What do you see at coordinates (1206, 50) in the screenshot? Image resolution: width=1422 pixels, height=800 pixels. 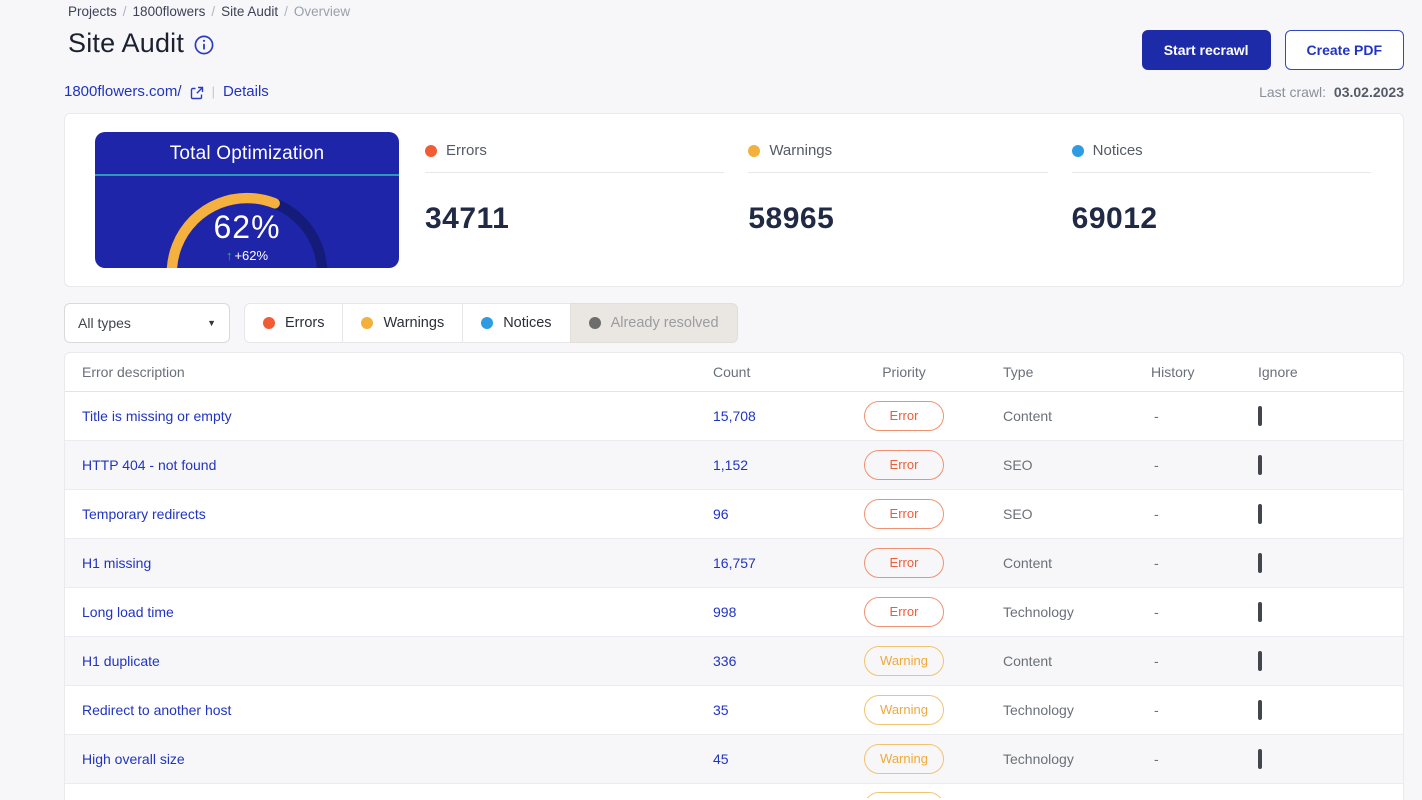 I see `start-recrawl-button: Start recrawl` at bounding box center [1206, 50].